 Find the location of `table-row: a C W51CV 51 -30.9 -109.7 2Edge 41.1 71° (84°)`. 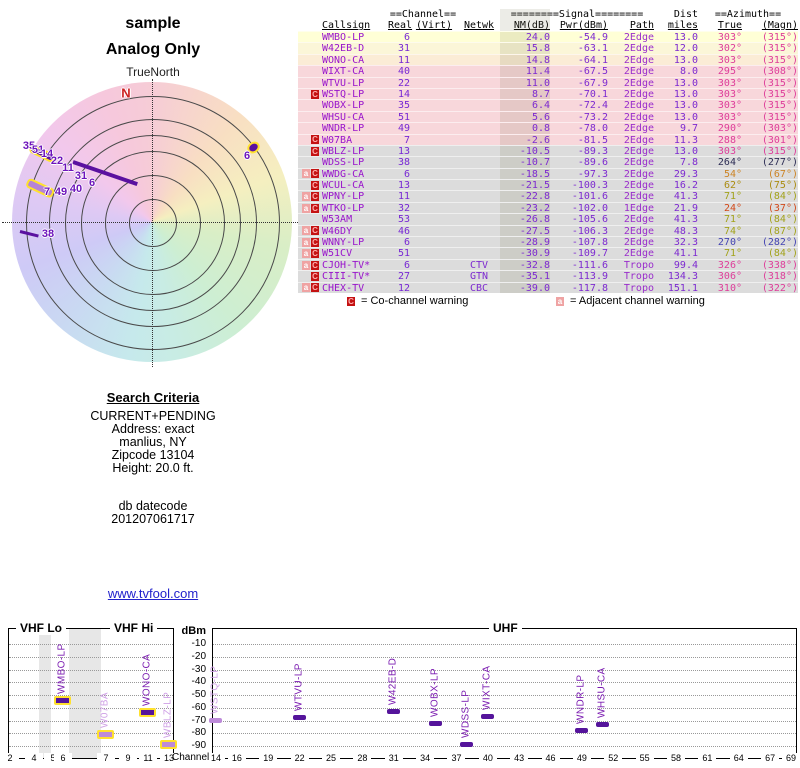

table-row: a C W51CV 51 -30.9 -109.7 2Edge 41.1 71° (84°) is located at coordinates (548, 253).